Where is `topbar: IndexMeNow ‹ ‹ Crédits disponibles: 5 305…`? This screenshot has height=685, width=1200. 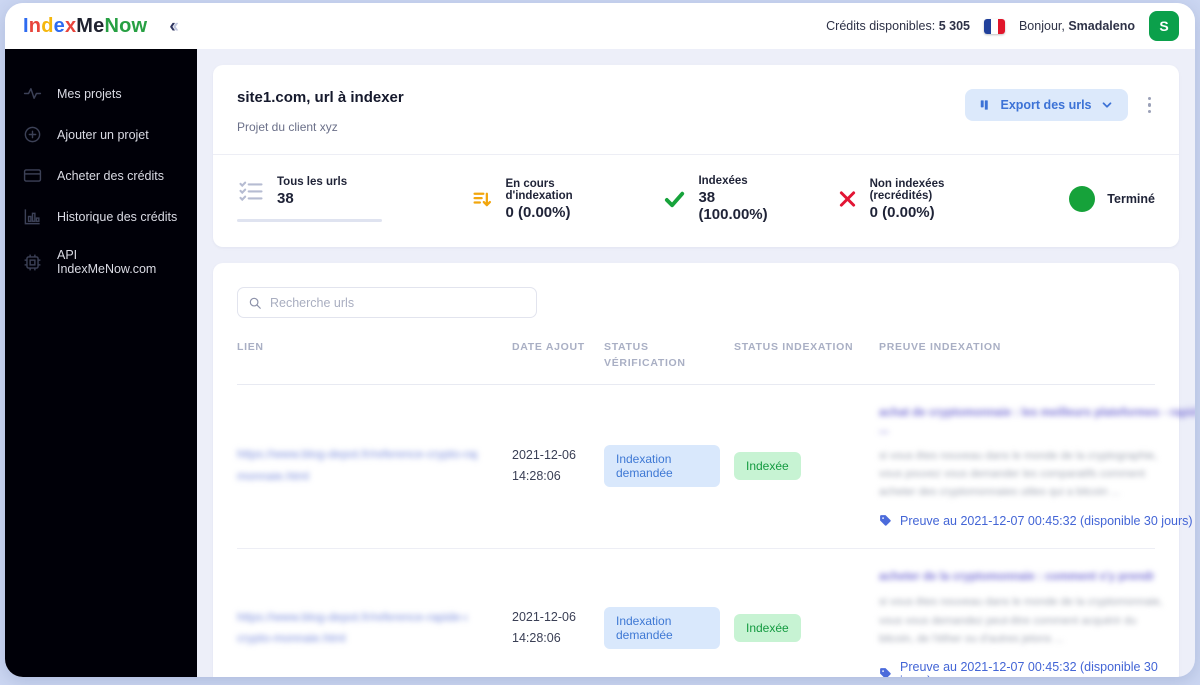 topbar: IndexMeNow ‹ ‹ Crédits disponibles: 5 305… is located at coordinates (600, 26).